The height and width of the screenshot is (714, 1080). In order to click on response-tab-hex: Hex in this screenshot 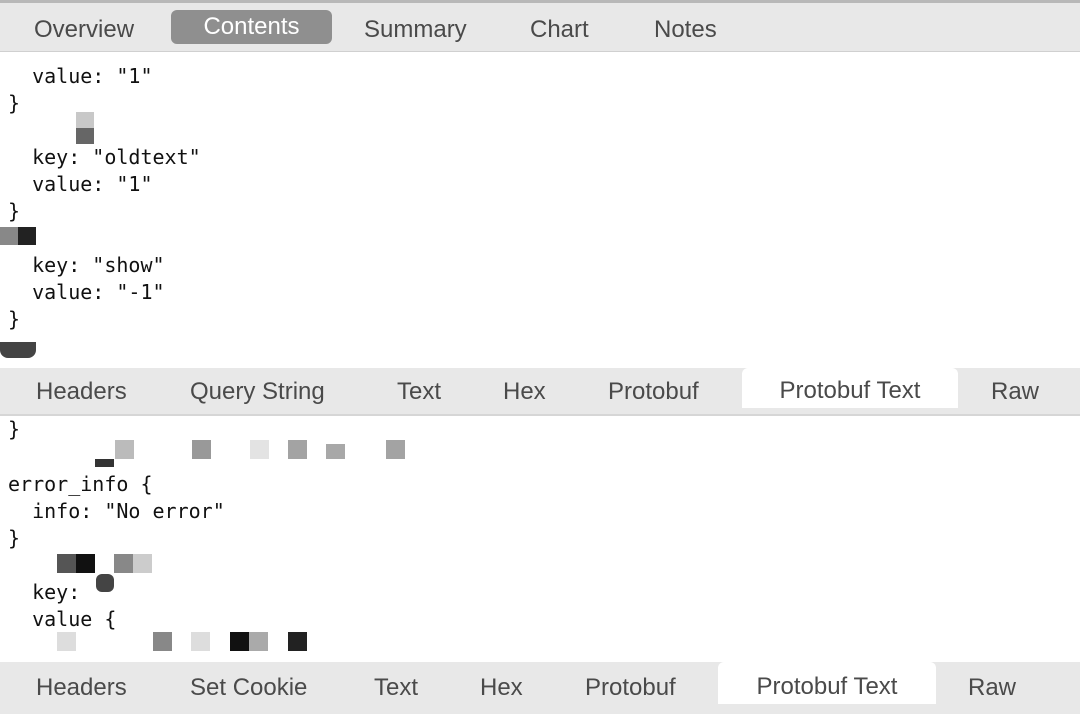, I will do `click(501, 688)`.